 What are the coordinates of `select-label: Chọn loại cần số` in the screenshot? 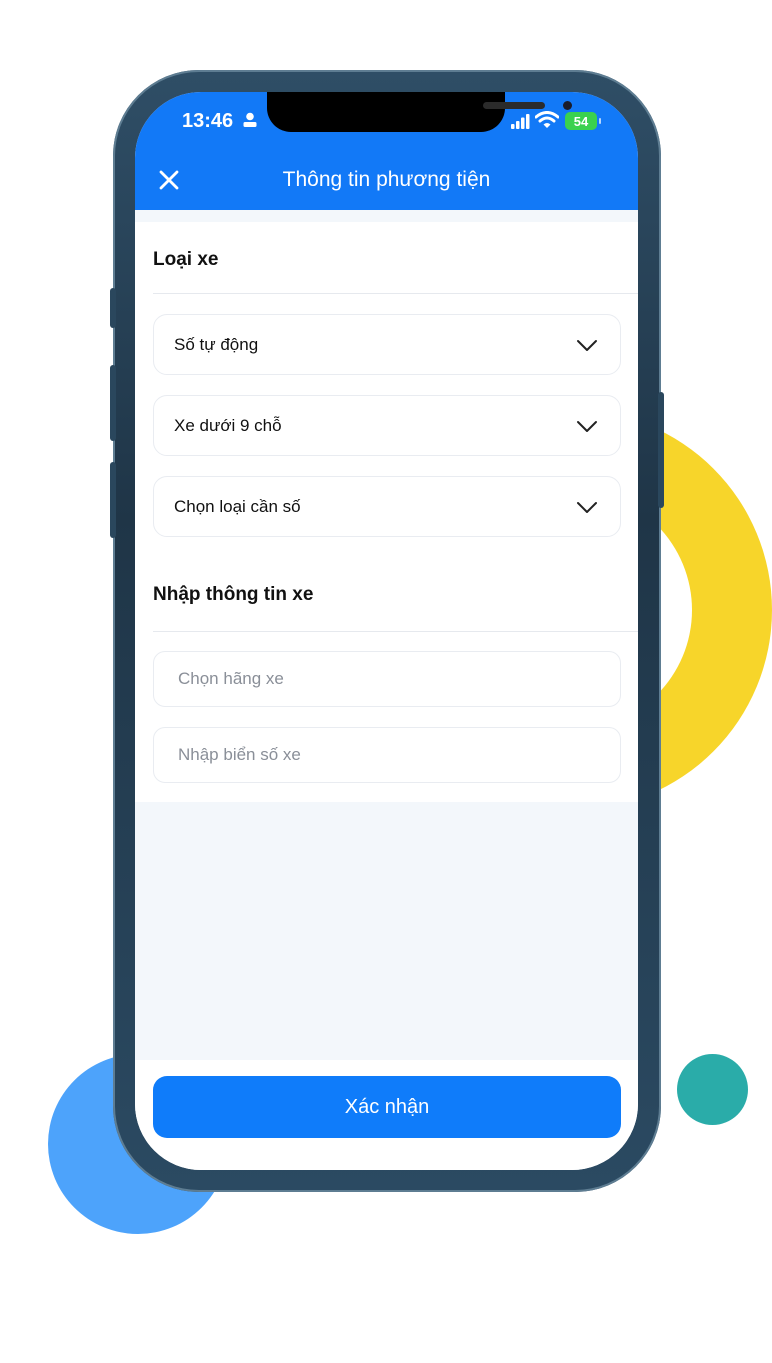 It's located at (237, 506).